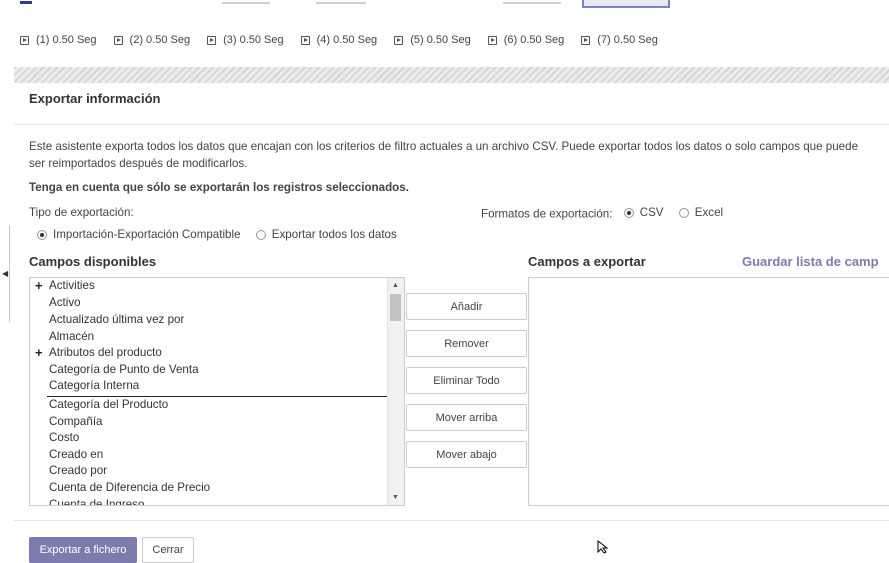  I want to click on list-item: Creado por, so click(78, 470).